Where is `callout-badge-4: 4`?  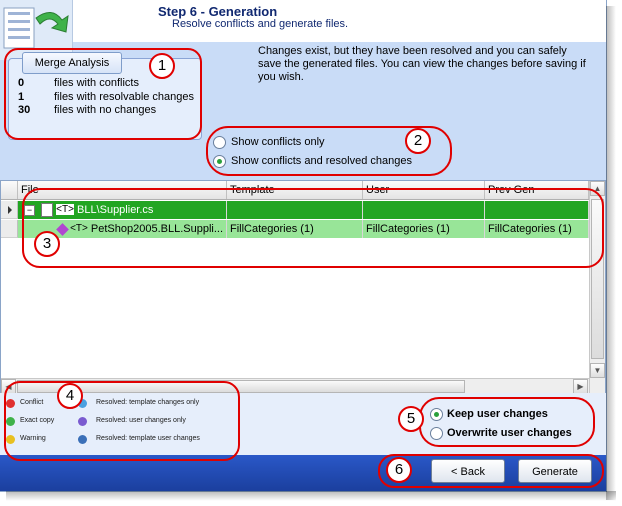
callout-badge-4: 4 is located at coordinates (70, 396).